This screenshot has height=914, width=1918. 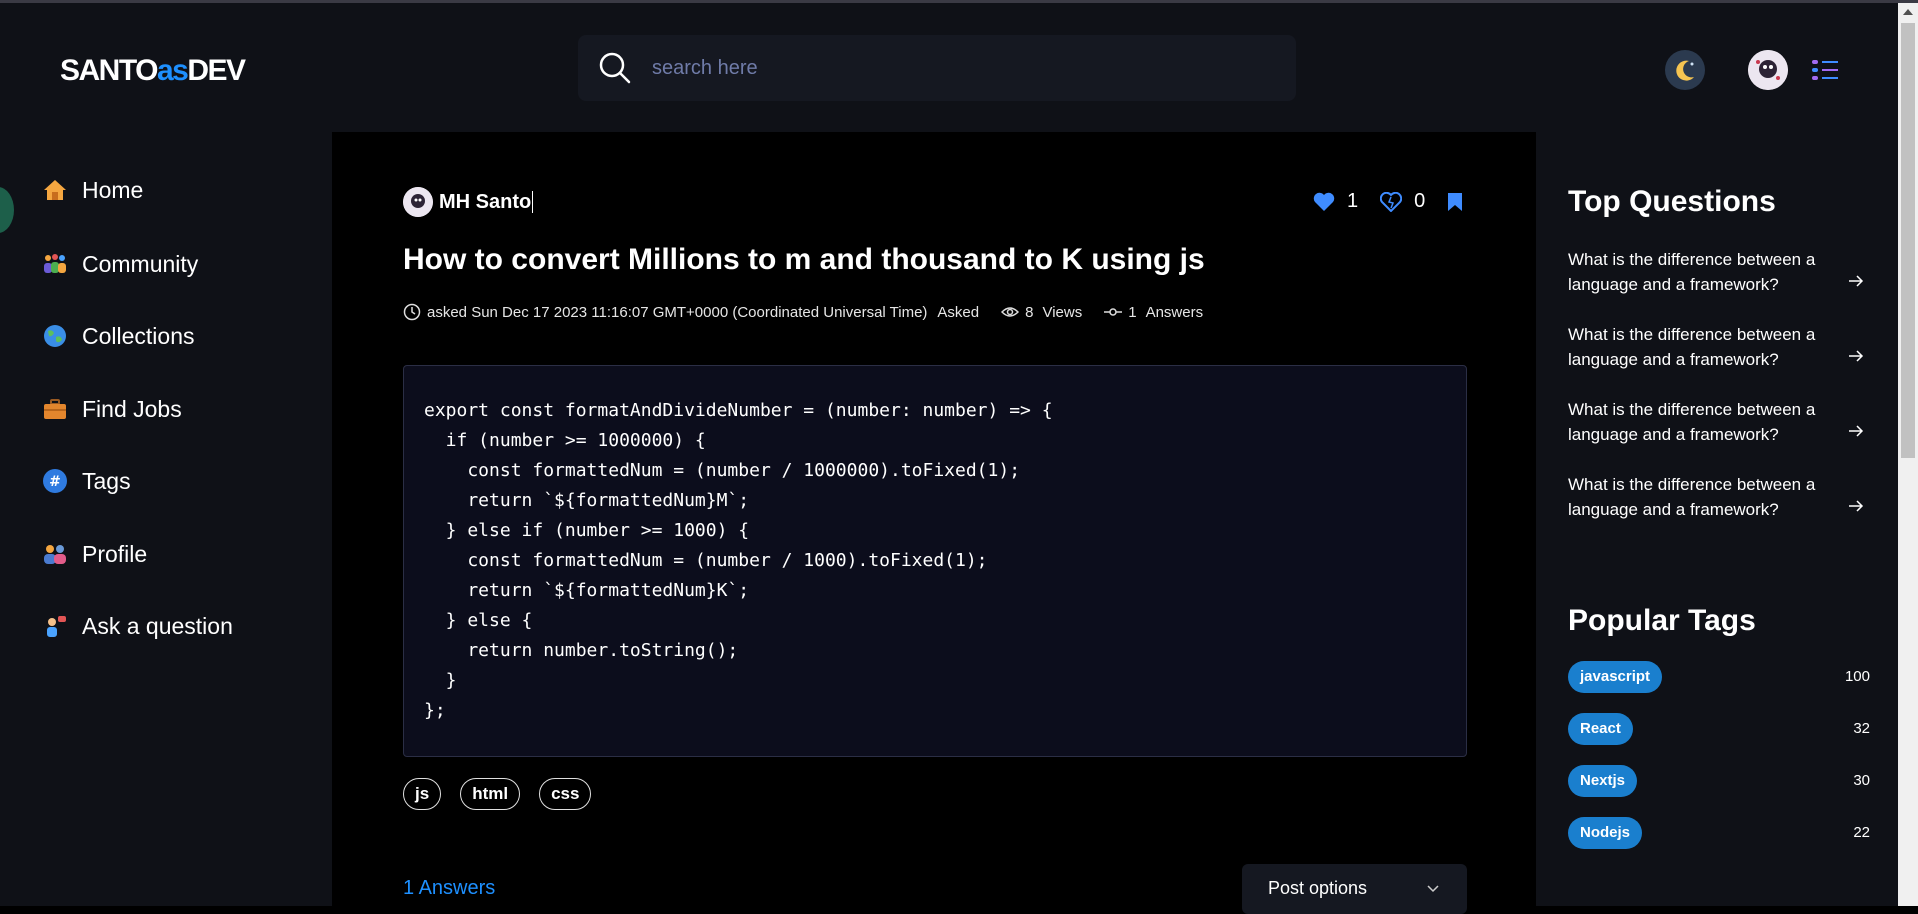 I want to click on hashtag-icon: #, so click(x=55, y=481).